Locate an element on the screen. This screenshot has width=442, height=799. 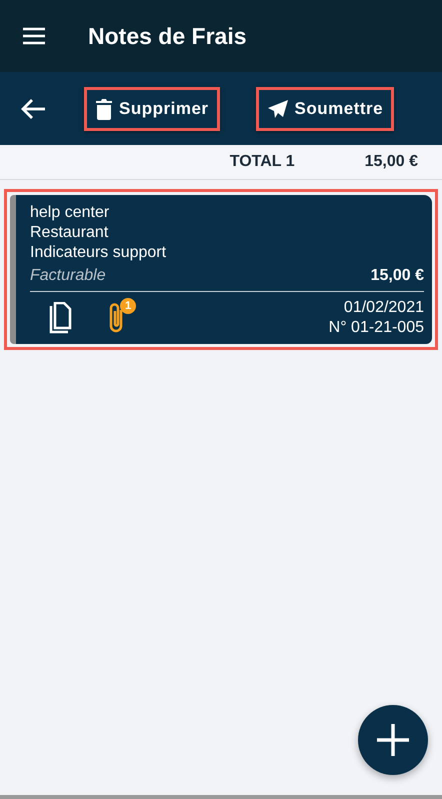
billing-status: Facturable is located at coordinates (68, 276).